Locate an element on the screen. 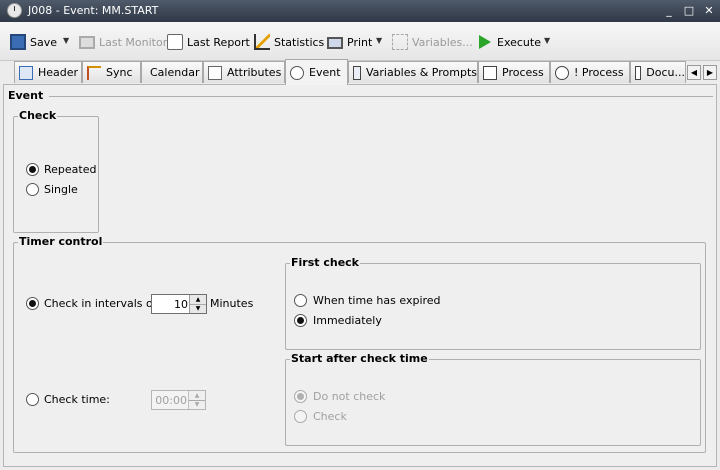 This screenshot has height=470, width=720. check-time-spinner-buttons: ▲ ▼ is located at coordinates (196, 400).